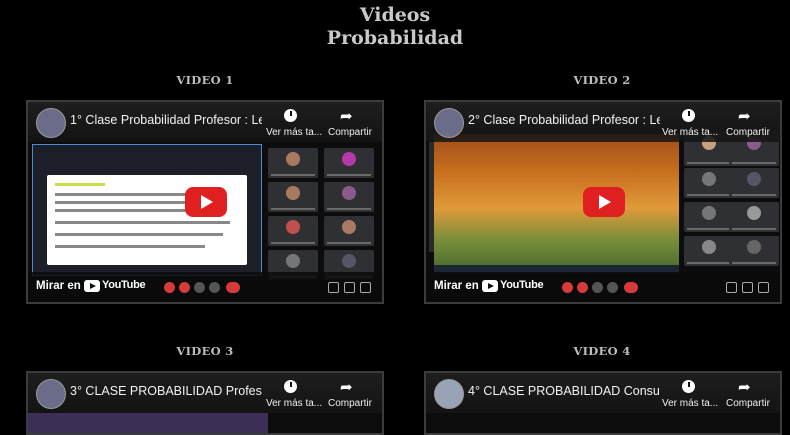 This screenshot has height=435, width=790. I want to click on video-2-label: VIDEO 2, so click(602, 80).